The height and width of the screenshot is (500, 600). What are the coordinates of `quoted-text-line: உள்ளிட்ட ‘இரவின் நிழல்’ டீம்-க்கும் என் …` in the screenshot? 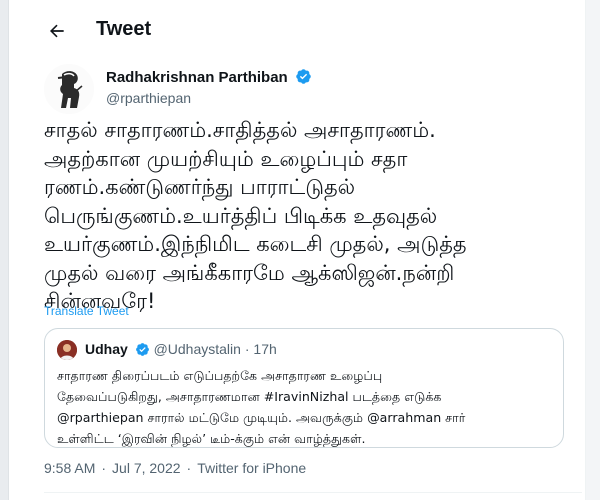 It's located at (211, 438).